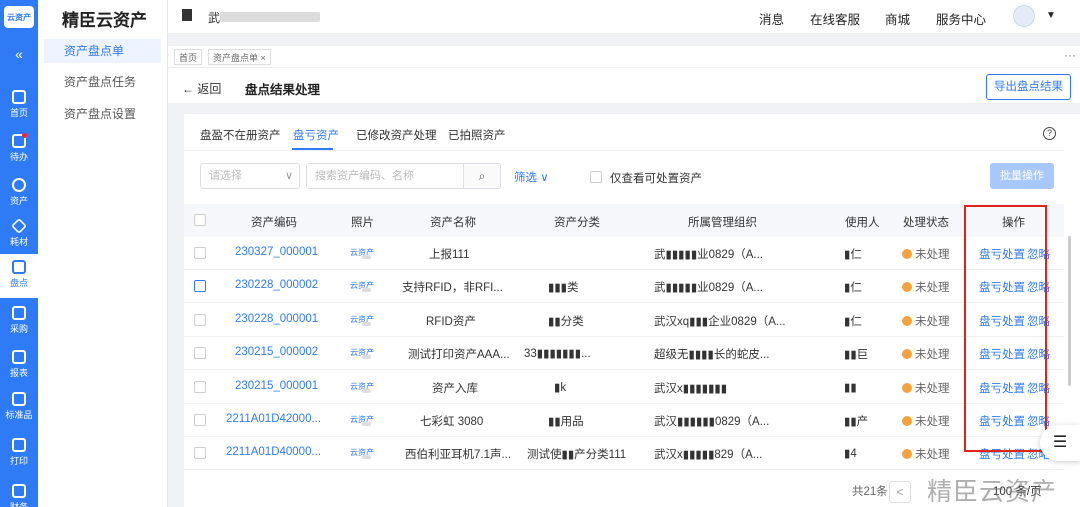 The image size is (1080, 507). I want to click on tab-home: 首页, so click(188, 57).